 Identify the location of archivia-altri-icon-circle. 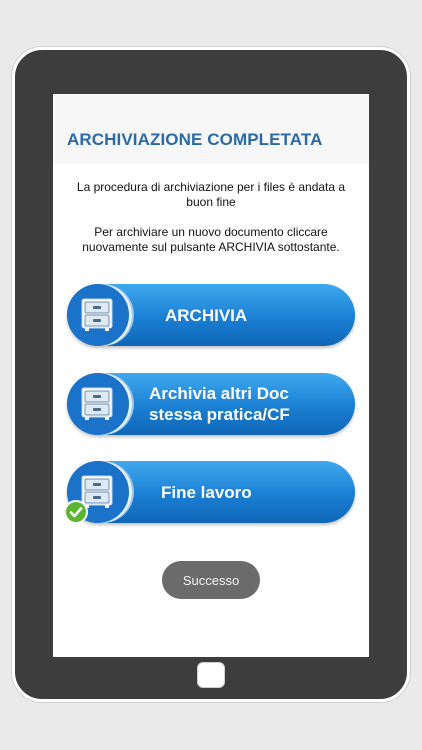
(98, 404).